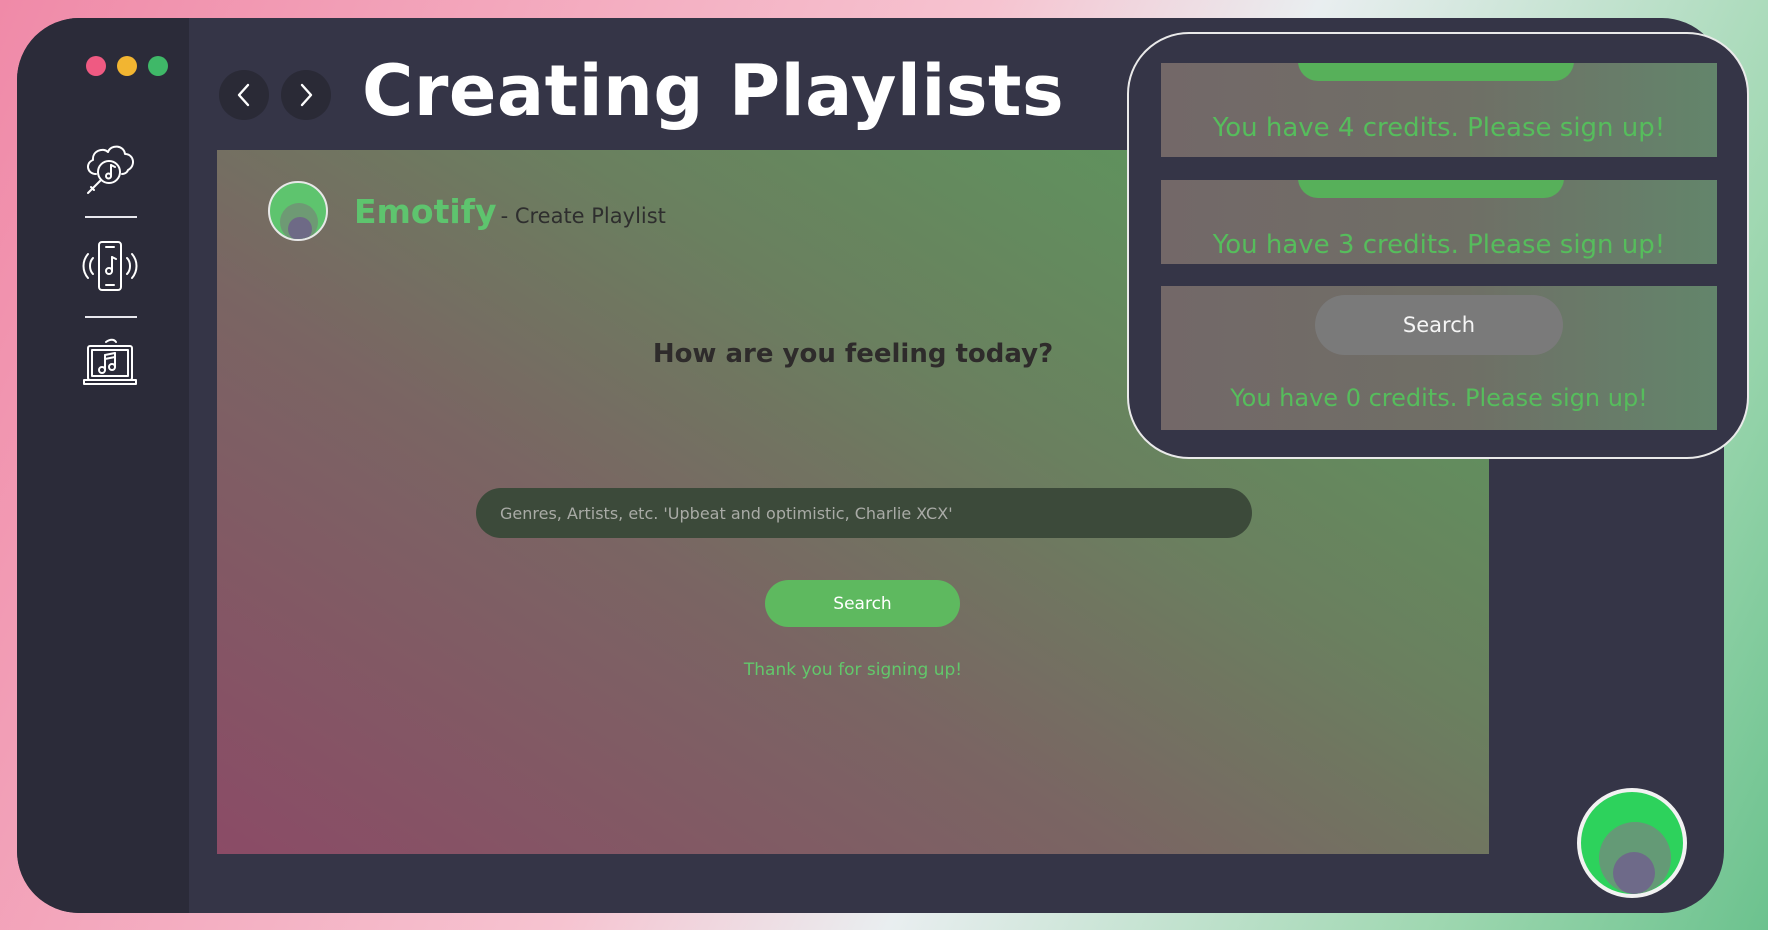  Describe the element at coordinates (1439, 128) in the screenshot. I see `credits-message: You have 4 credits. Please sign up!` at that location.